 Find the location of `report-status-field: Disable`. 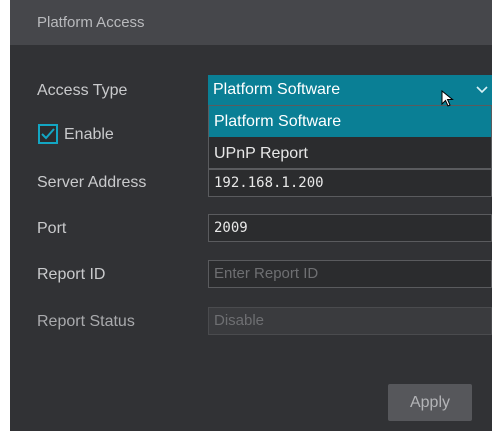

report-status-field: Disable is located at coordinates (350, 321).